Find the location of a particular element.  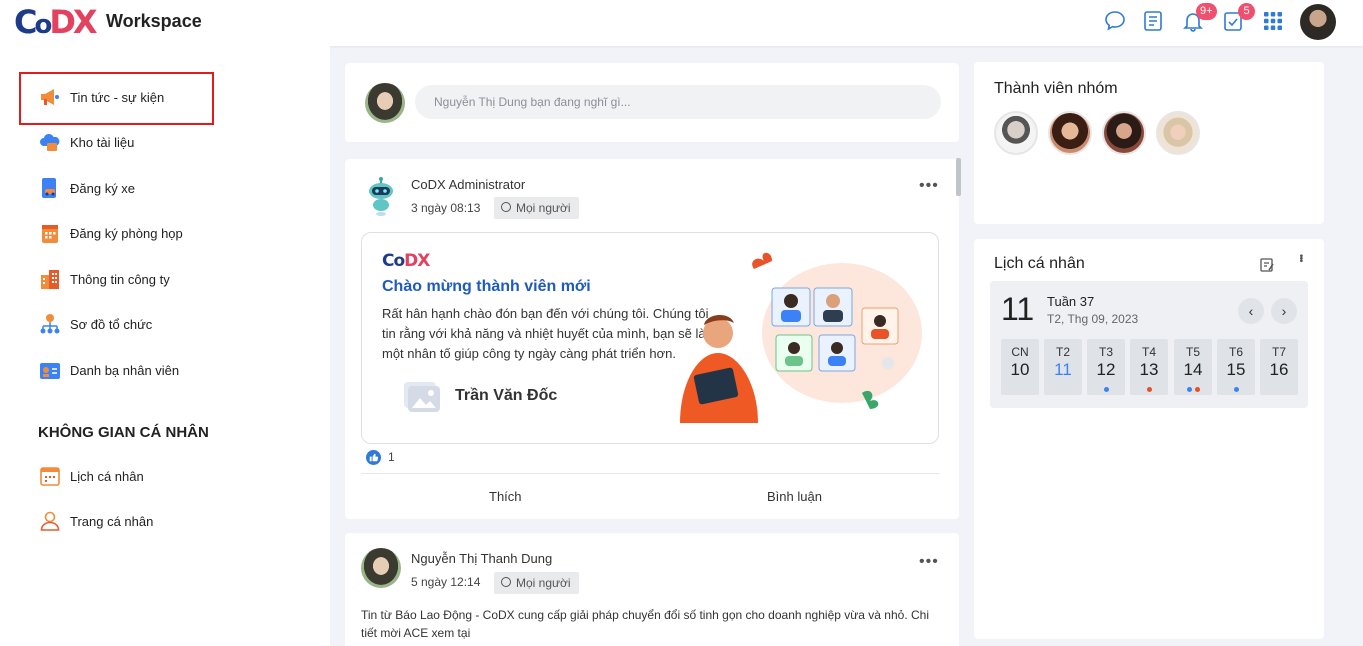

banner-title: Chào mừng thành viên mới is located at coordinates (486, 286).